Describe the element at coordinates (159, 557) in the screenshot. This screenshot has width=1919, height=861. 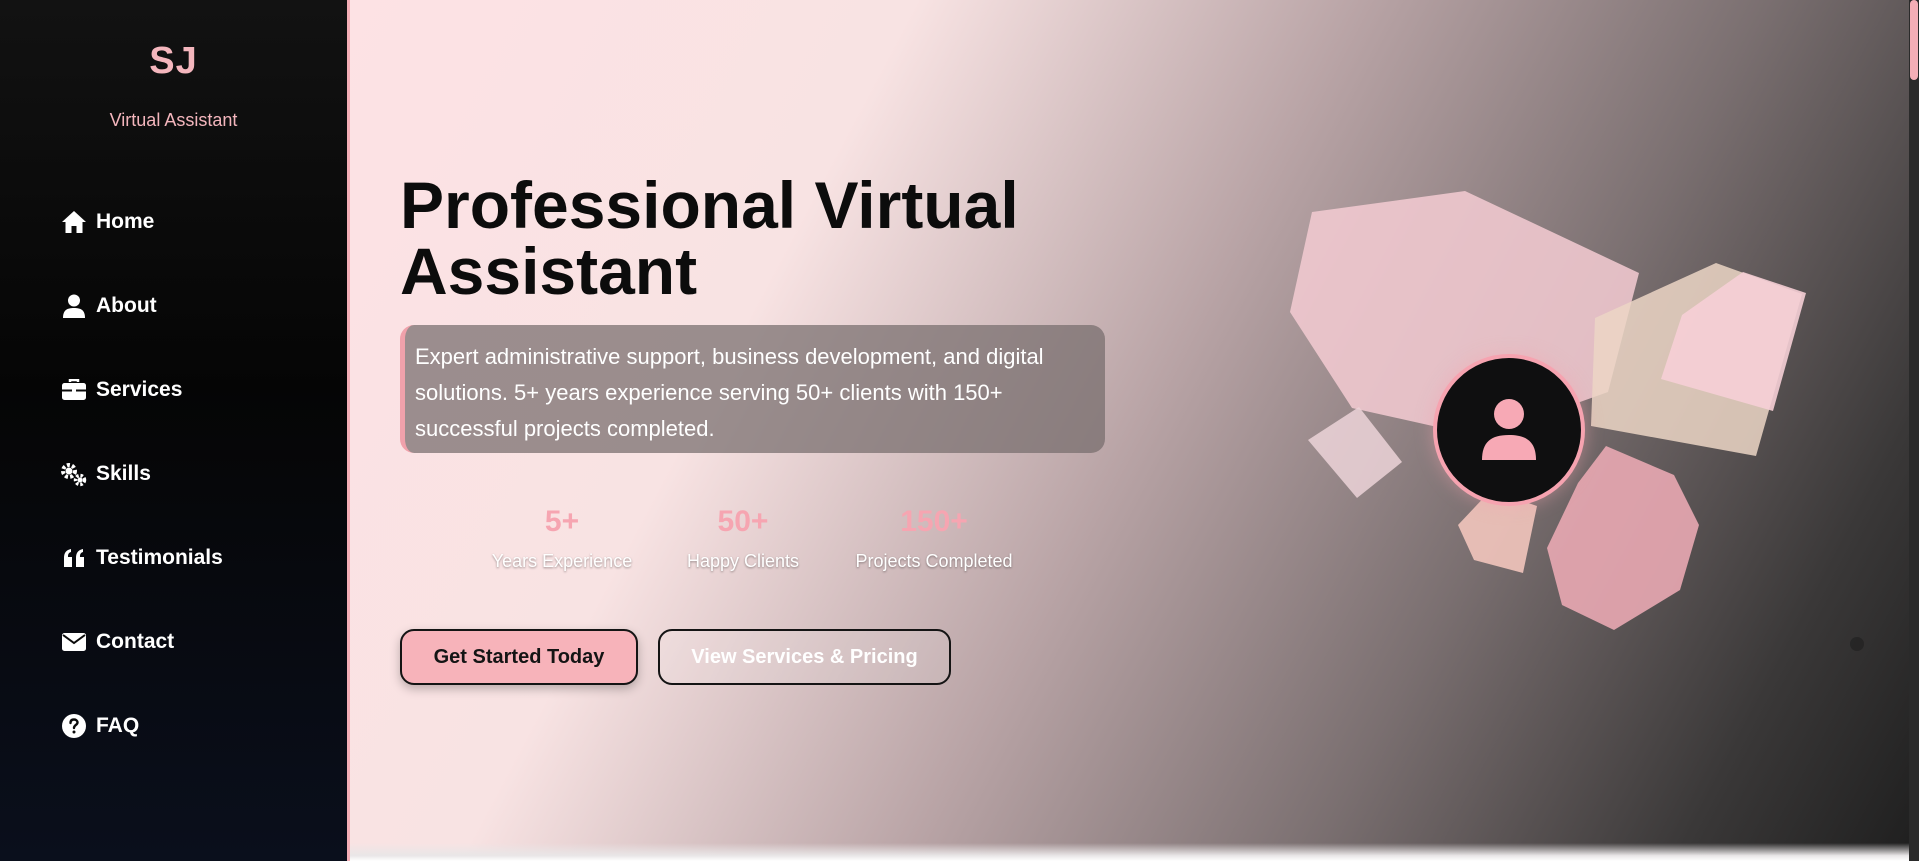
I see `sidebar-item-label: Testimonials` at that location.